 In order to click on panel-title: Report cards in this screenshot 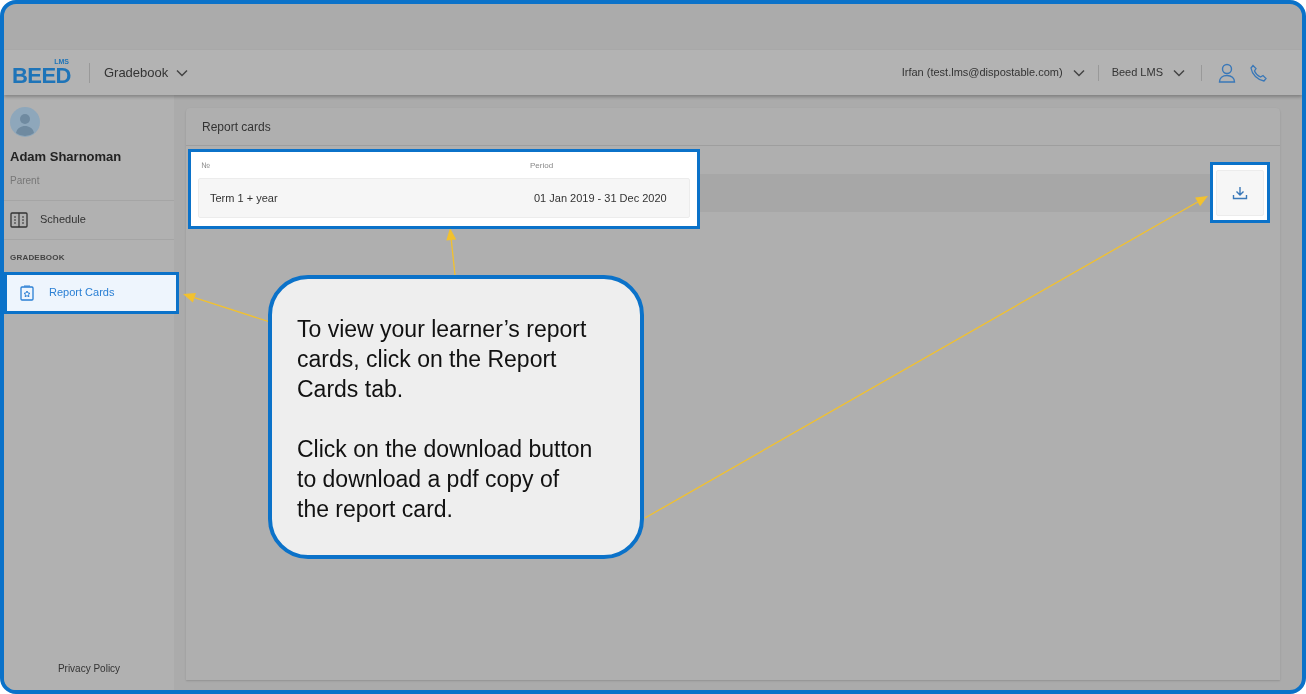, I will do `click(236, 127)`.